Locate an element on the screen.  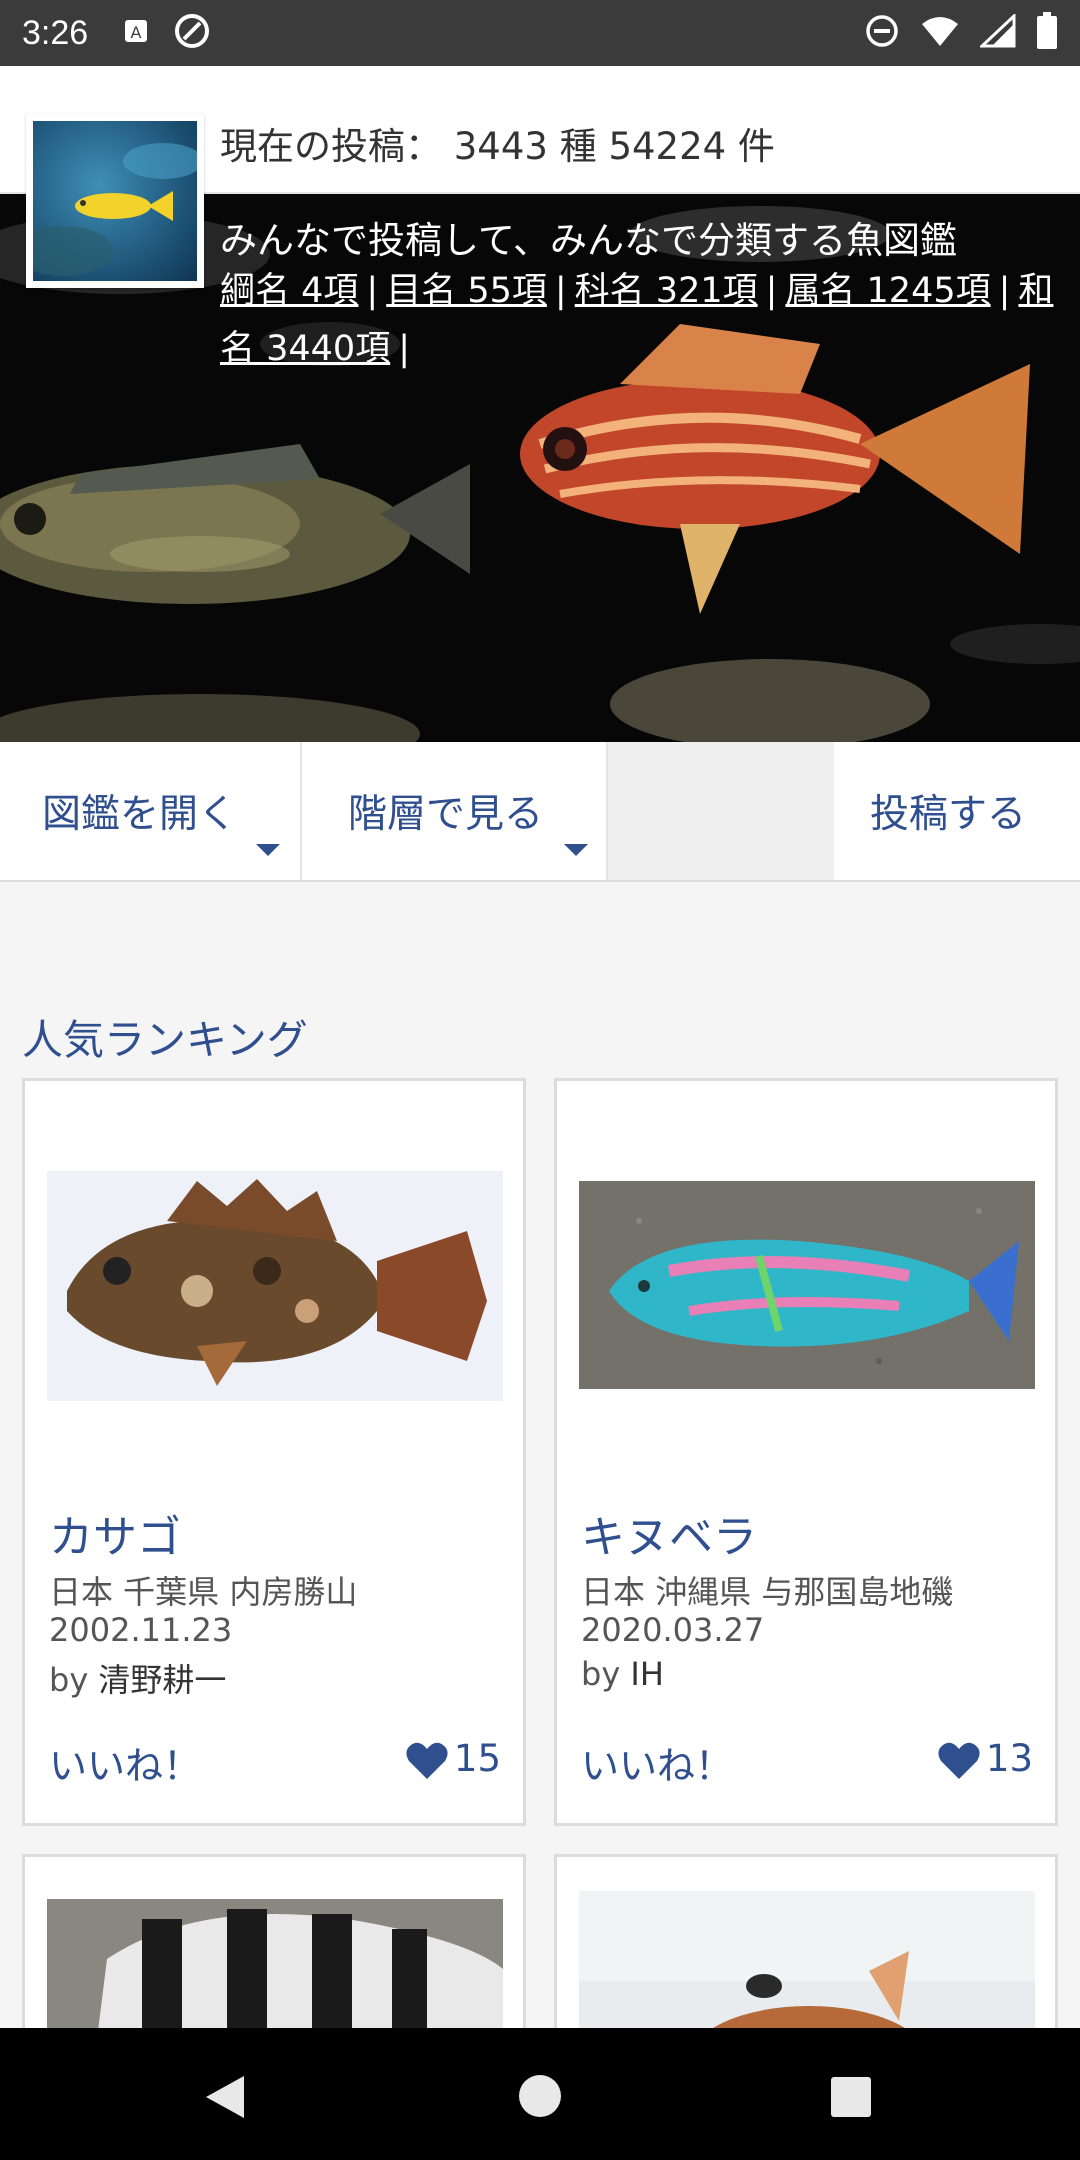
post-count: 現在の投稿： 3443 種 54224 件 is located at coordinates (497, 146).